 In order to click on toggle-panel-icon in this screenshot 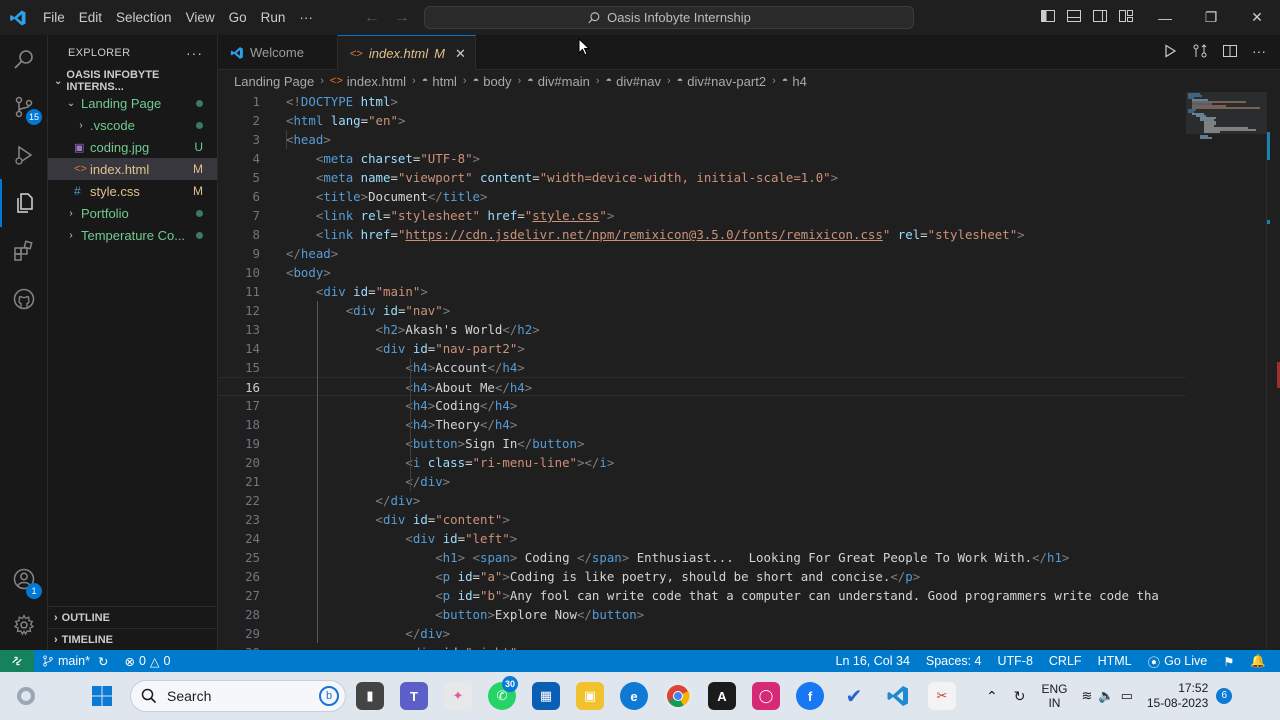, I will do `click(1074, 16)`.